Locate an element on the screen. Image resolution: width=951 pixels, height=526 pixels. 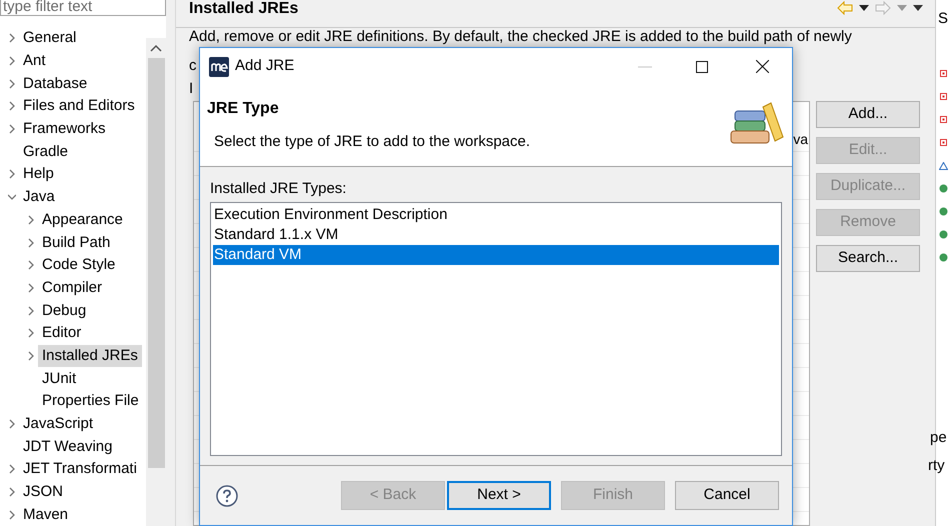
scroll-up-icon is located at coordinates (156, 48).